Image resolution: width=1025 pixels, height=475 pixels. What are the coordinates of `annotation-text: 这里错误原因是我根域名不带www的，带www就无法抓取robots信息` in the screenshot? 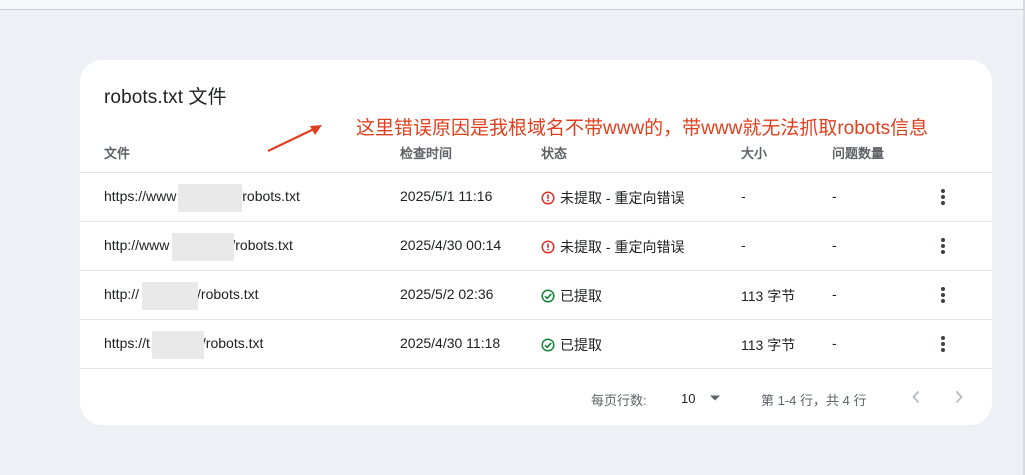 It's located at (642, 128).